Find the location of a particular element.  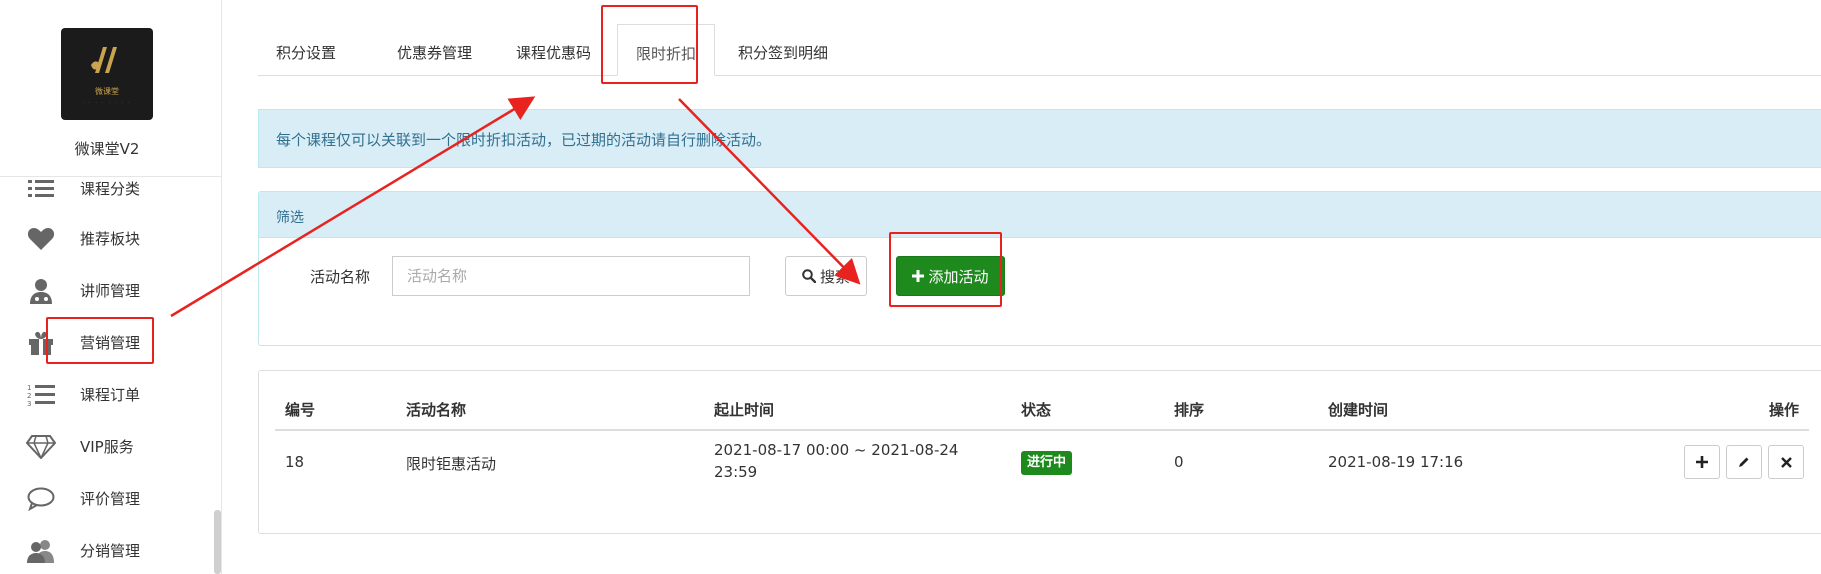

sidebar-item-label: 讲师管理 is located at coordinates (110, 291).